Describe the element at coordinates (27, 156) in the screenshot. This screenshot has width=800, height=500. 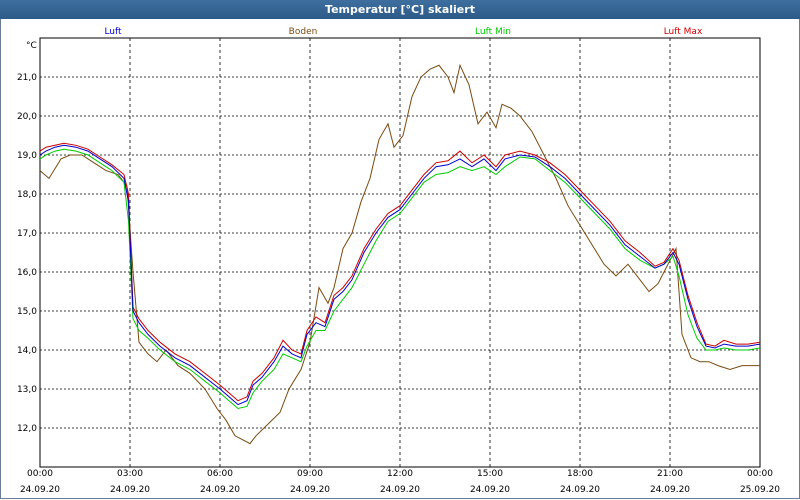
I see `y-tick-label: 19,0` at that location.